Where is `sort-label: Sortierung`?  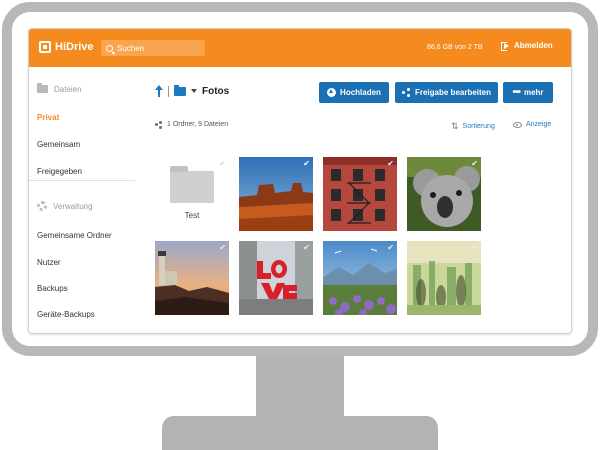 sort-label: Sortierung is located at coordinates (478, 126).